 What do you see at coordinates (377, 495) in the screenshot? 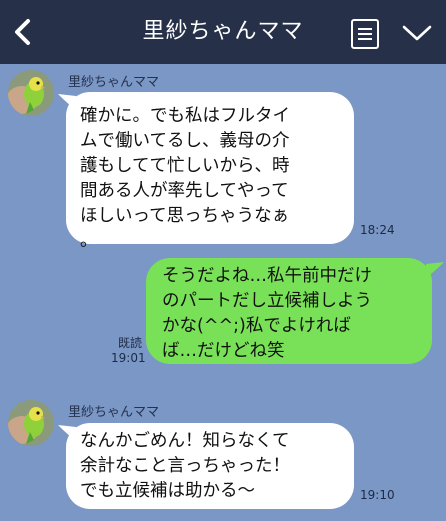
I see `message-time: 19:10` at bounding box center [377, 495].